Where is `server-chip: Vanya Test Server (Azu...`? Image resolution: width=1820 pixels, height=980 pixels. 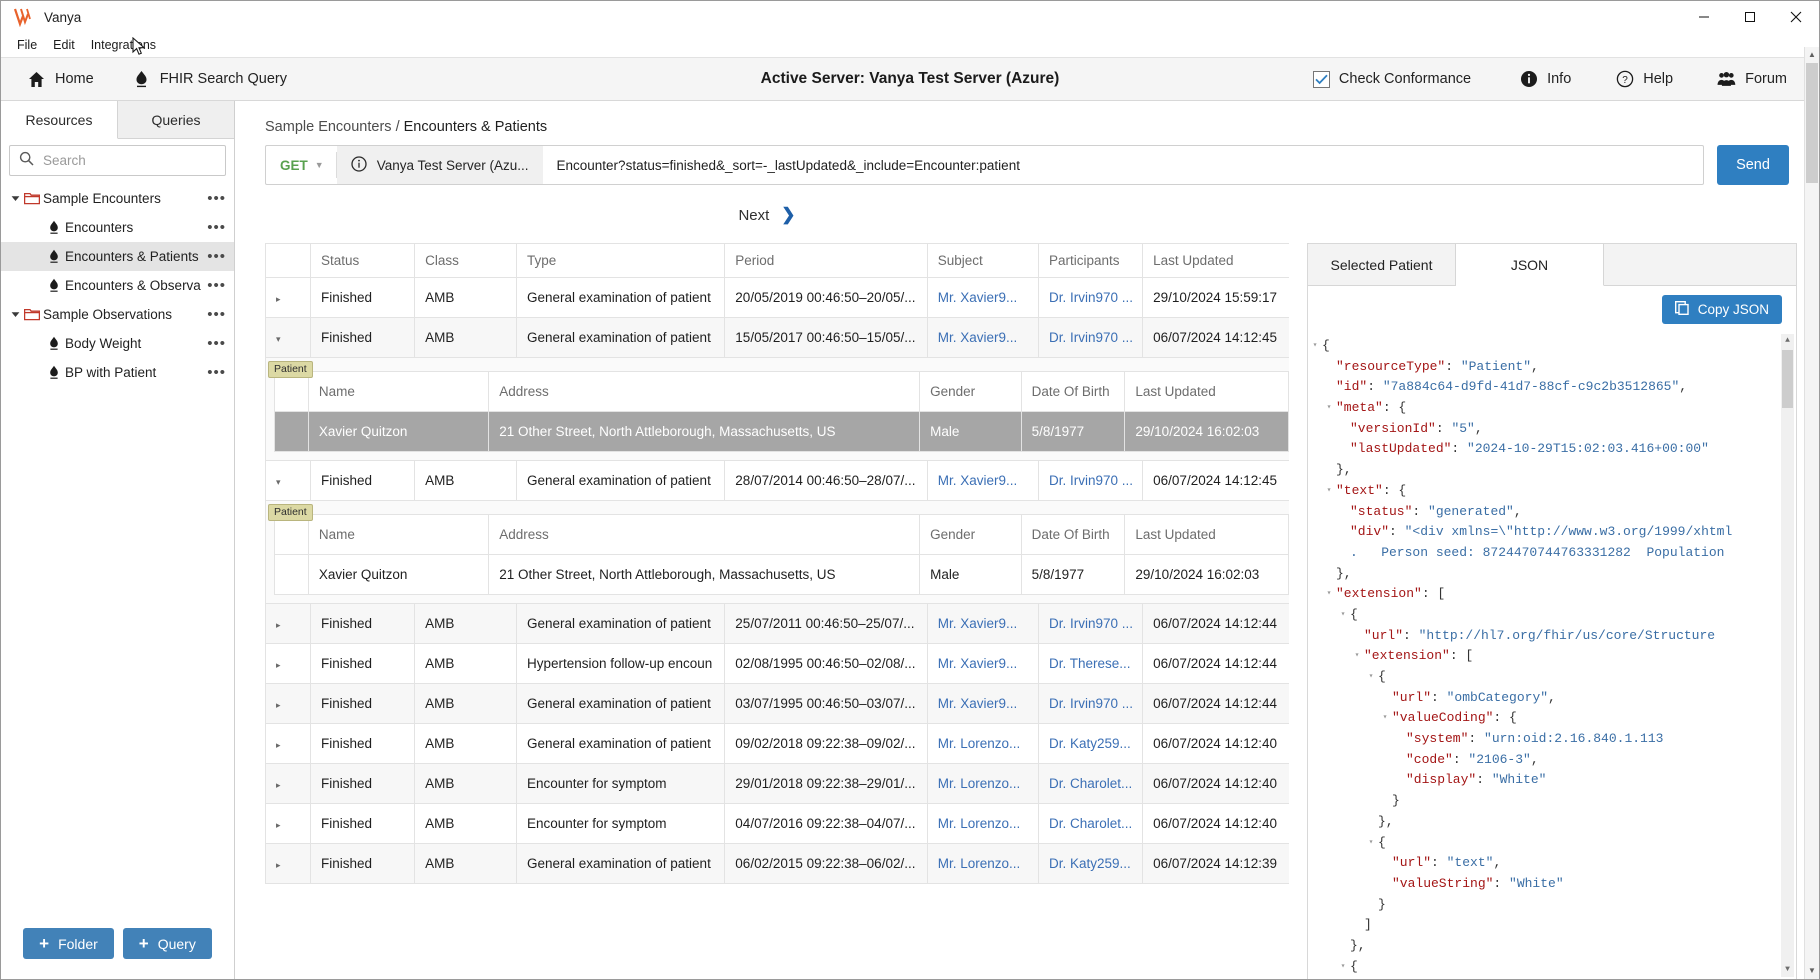
server-chip: Vanya Test Server (Azu... is located at coordinates (439, 165).